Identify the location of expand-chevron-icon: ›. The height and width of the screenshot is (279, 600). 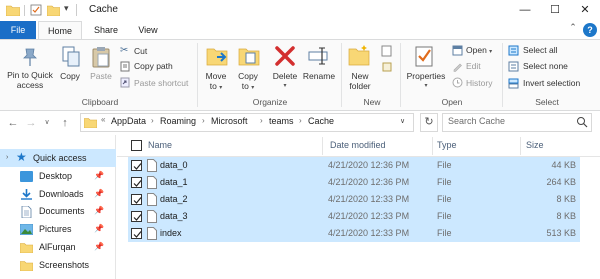
(7, 157).